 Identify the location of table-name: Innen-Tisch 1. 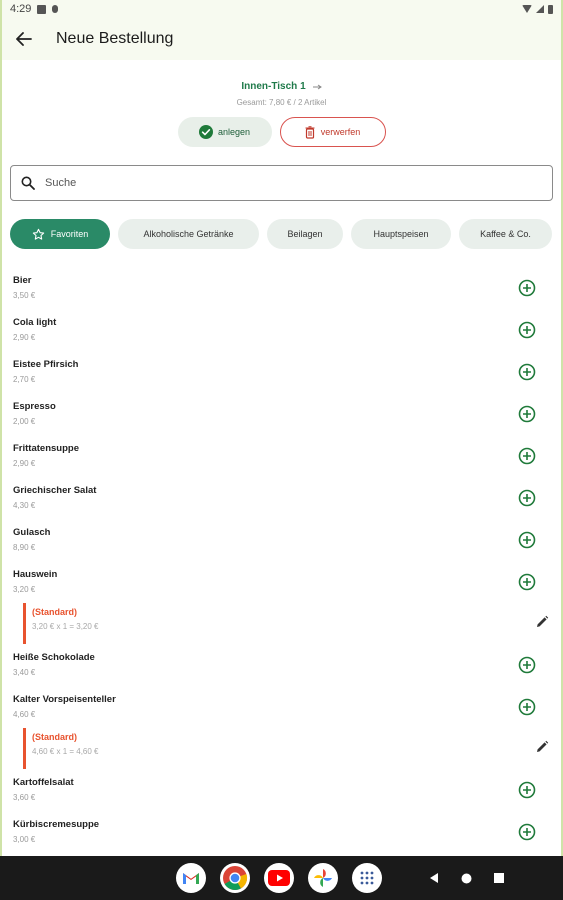
(273, 86).